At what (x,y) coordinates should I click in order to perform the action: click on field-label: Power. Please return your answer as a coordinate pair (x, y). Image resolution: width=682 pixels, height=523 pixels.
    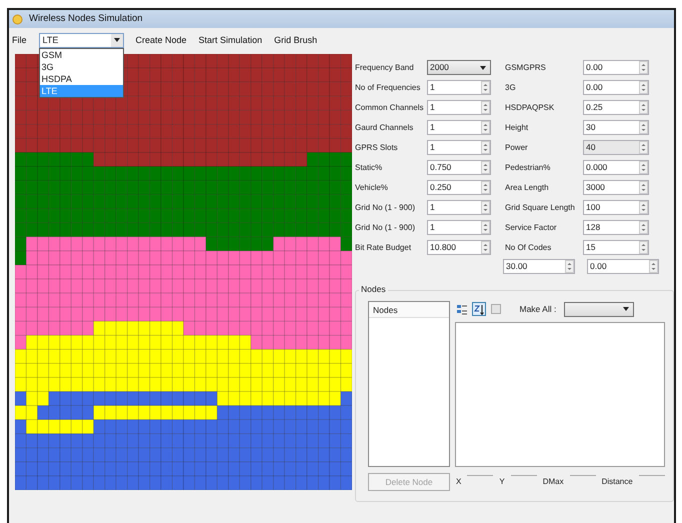
    Looking at the image, I should click on (516, 147).